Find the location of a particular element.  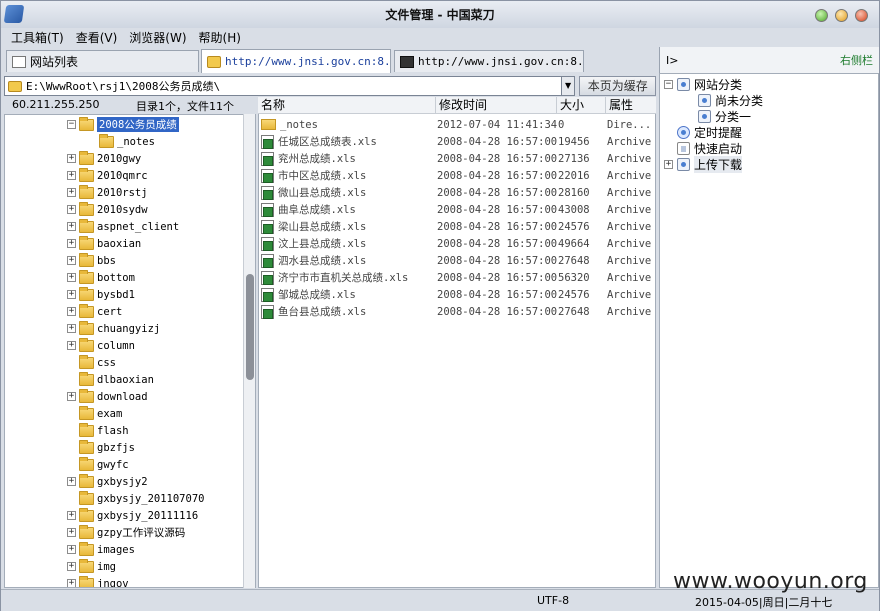

tree-item: + gzpy工作评议源码 is located at coordinates (126, 532).